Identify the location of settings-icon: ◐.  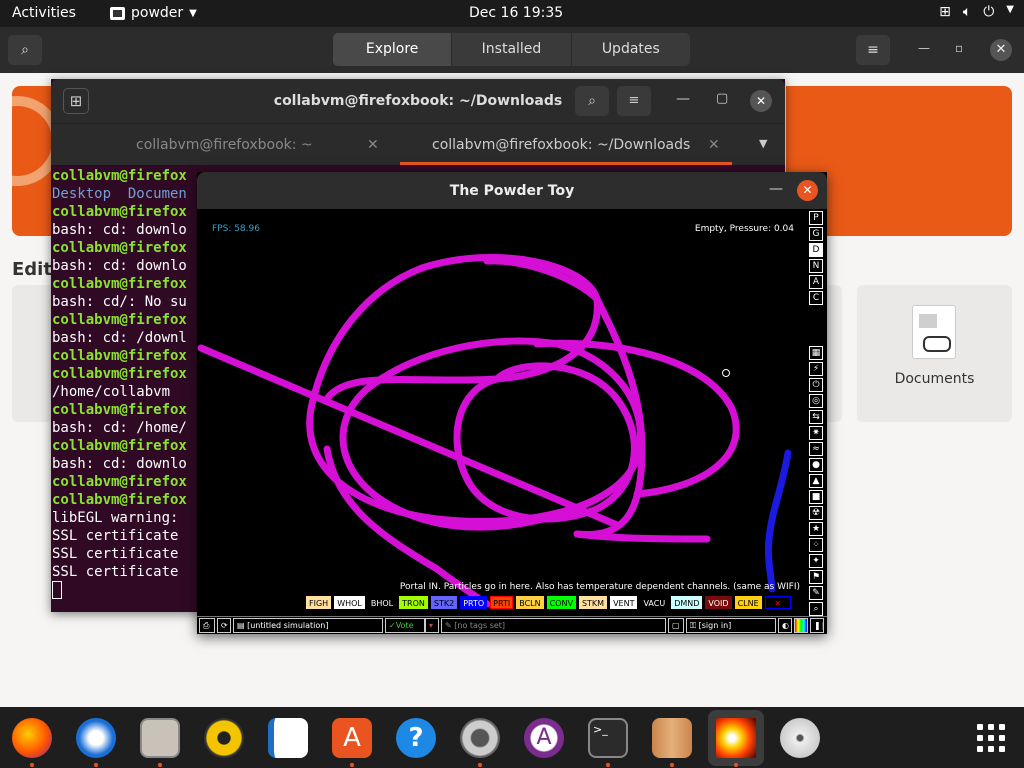
(785, 625).